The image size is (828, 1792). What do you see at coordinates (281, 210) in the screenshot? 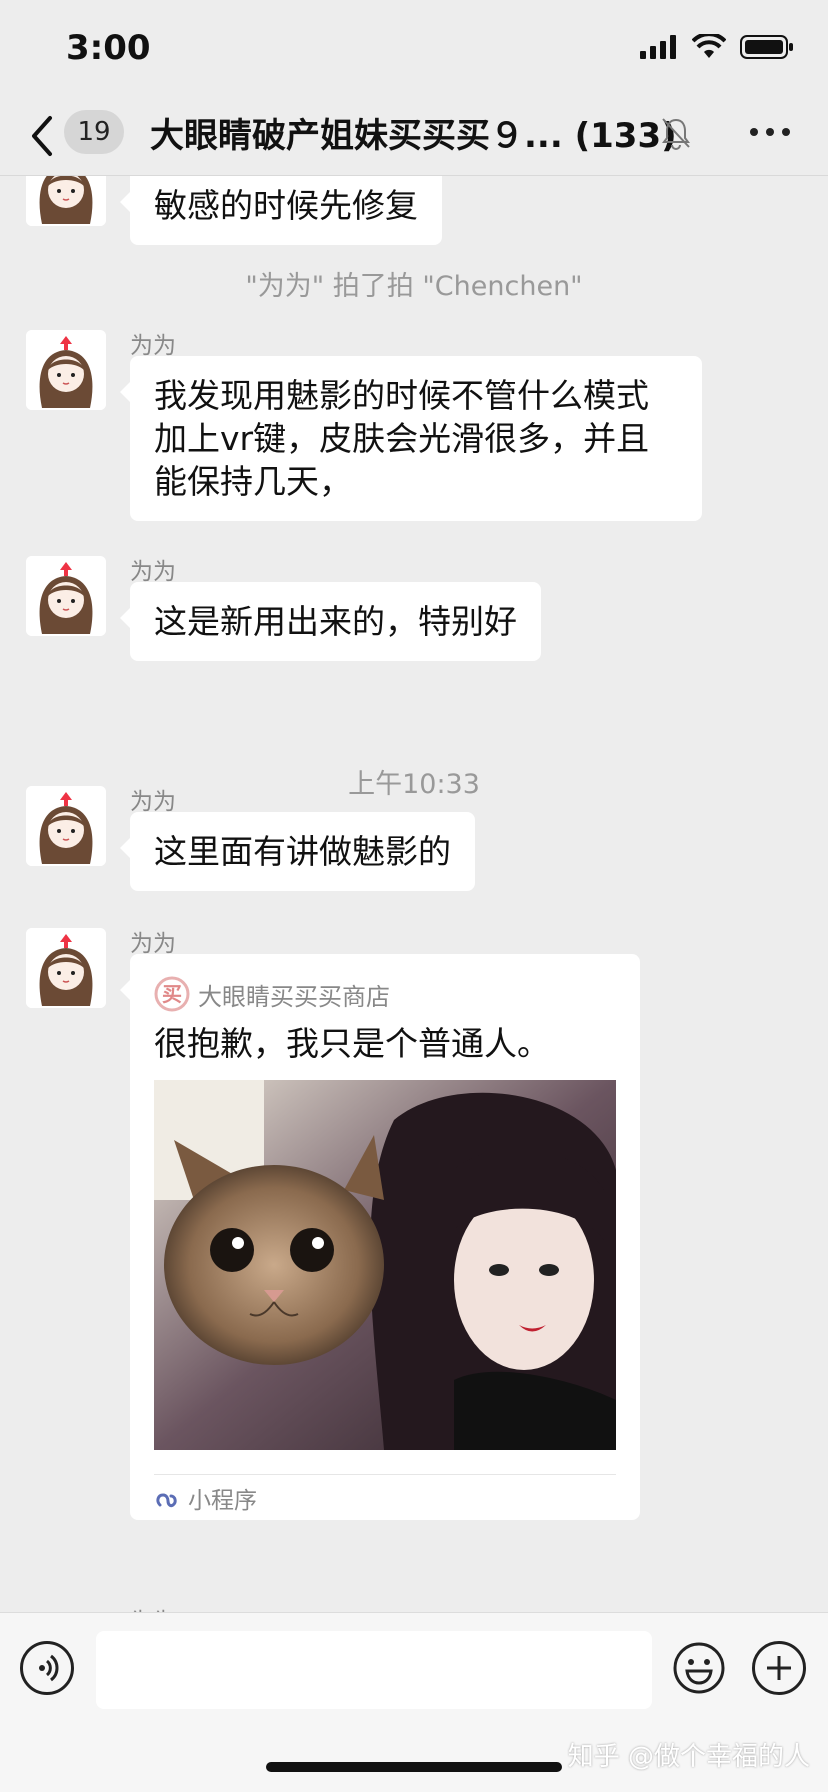
I see `message-bubble: 敏感的时候先修复` at bounding box center [281, 210].